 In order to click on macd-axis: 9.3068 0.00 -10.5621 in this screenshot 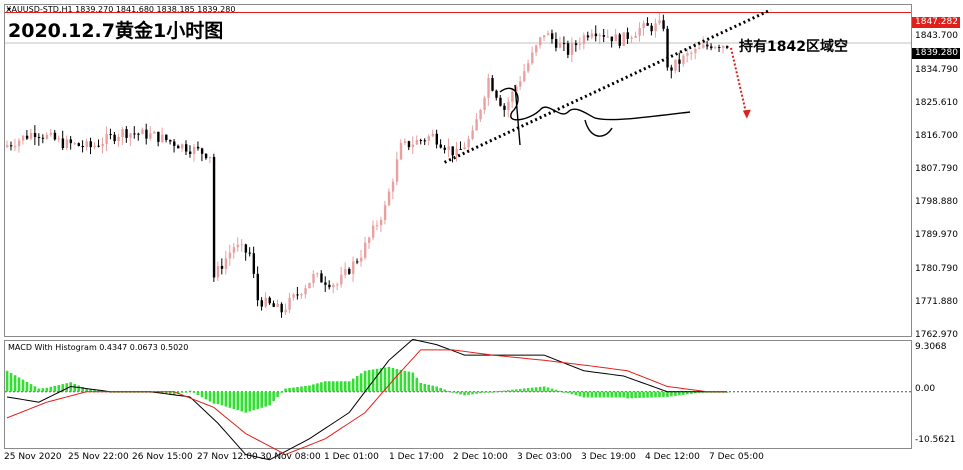, I will do `click(937, 394)`.